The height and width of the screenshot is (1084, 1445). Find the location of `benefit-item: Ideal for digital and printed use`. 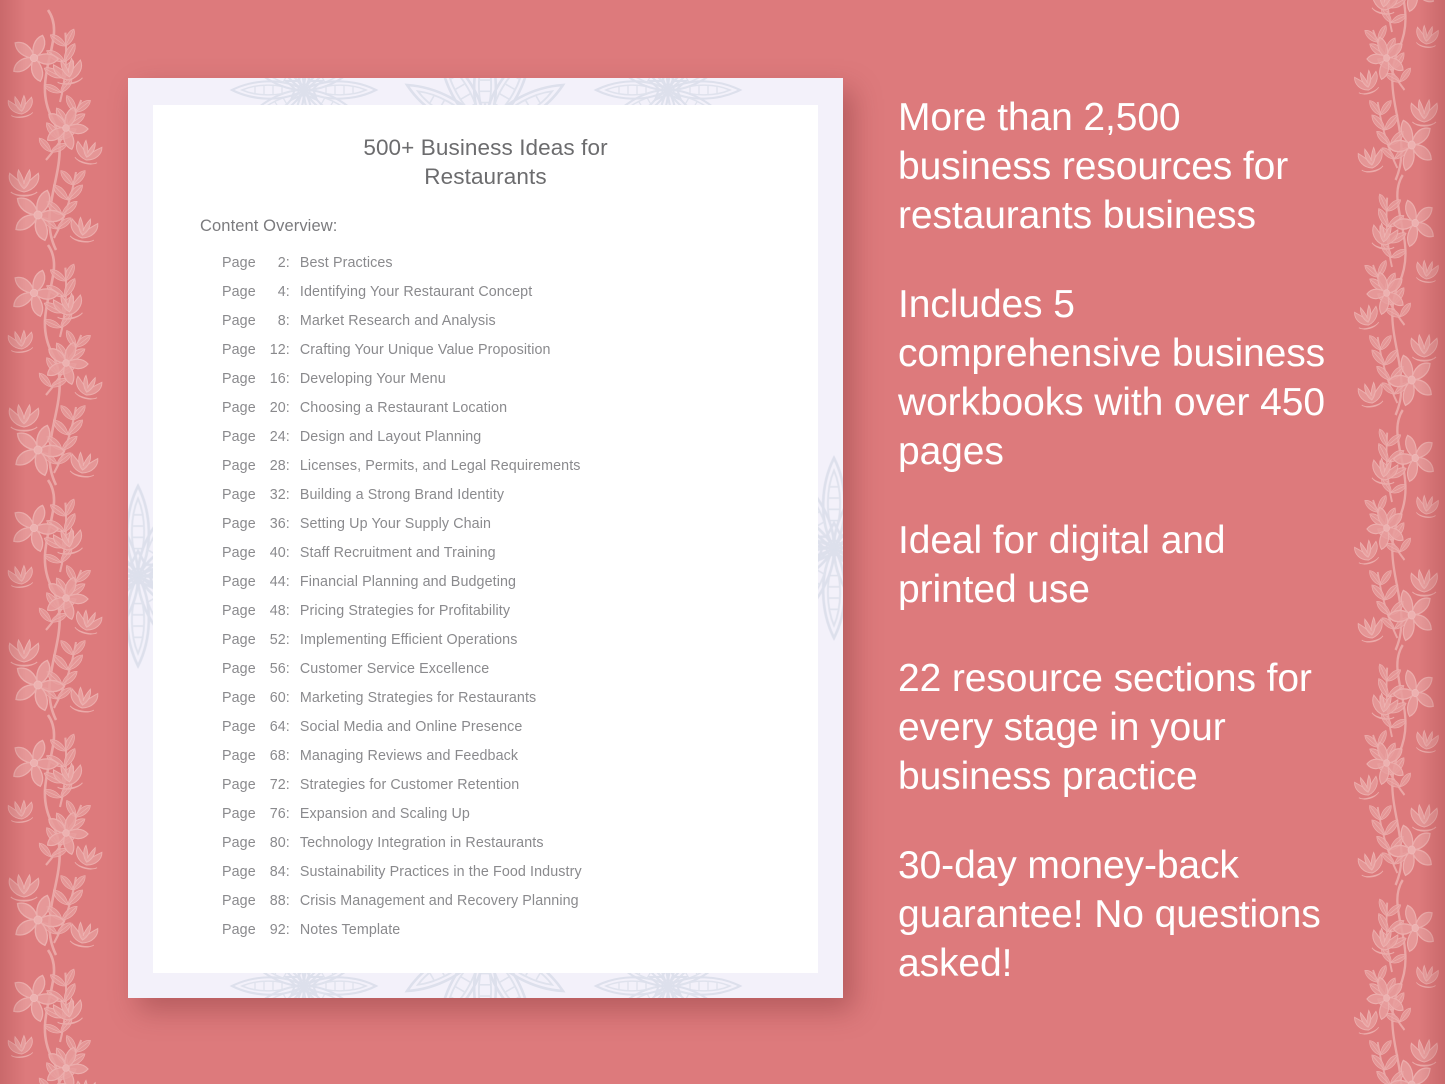

benefit-item: Ideal for digital and printed use is located at coordinates (1062, 565).